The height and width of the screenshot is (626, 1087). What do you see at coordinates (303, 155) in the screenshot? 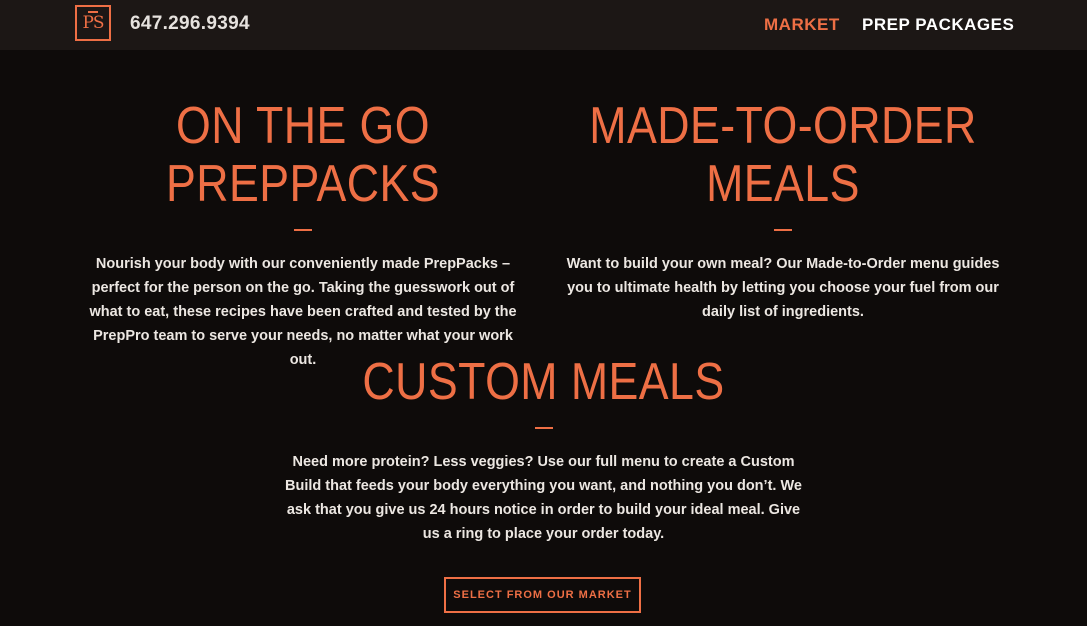
I see `preppacks-heading: ON THE GO PREPPACKS` at bounding box center [303, 155].